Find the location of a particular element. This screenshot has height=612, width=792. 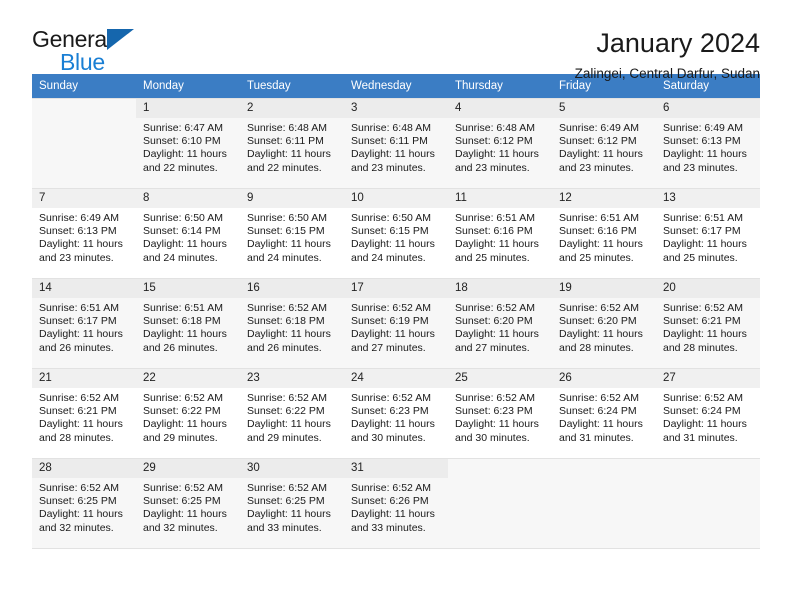

day-number: 1 is located at coordinates (188, 108).